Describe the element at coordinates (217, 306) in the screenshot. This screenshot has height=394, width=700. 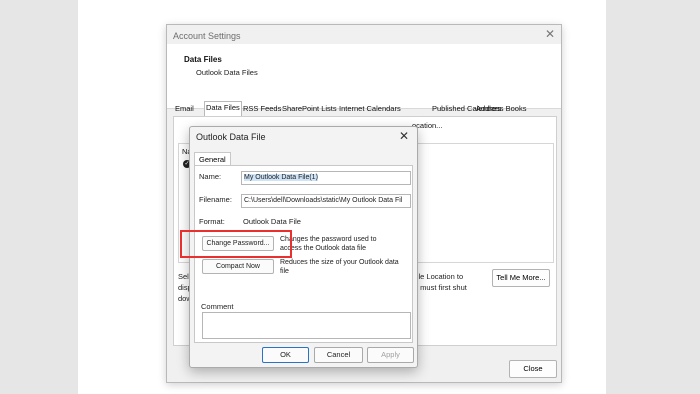
I see `comment-label: Comment` at that location.